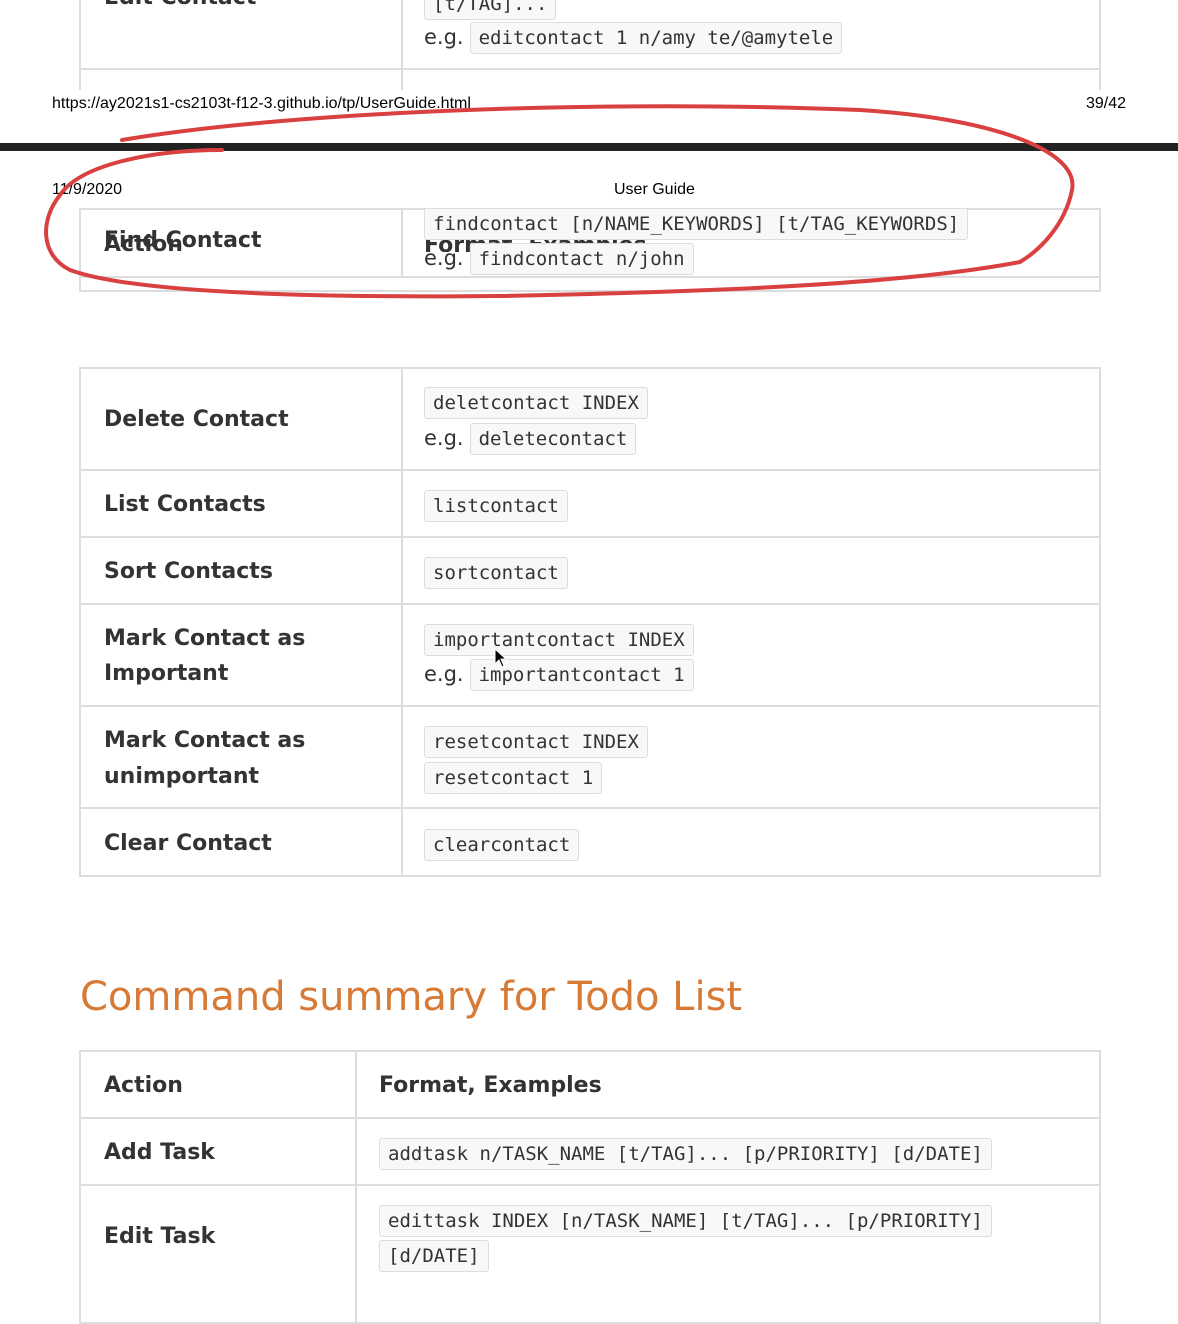 The width and height of the screenshot is (1178, 1324). I want to click on mark-unimportant-example-line: resetcontact 1, so click(513, 778).